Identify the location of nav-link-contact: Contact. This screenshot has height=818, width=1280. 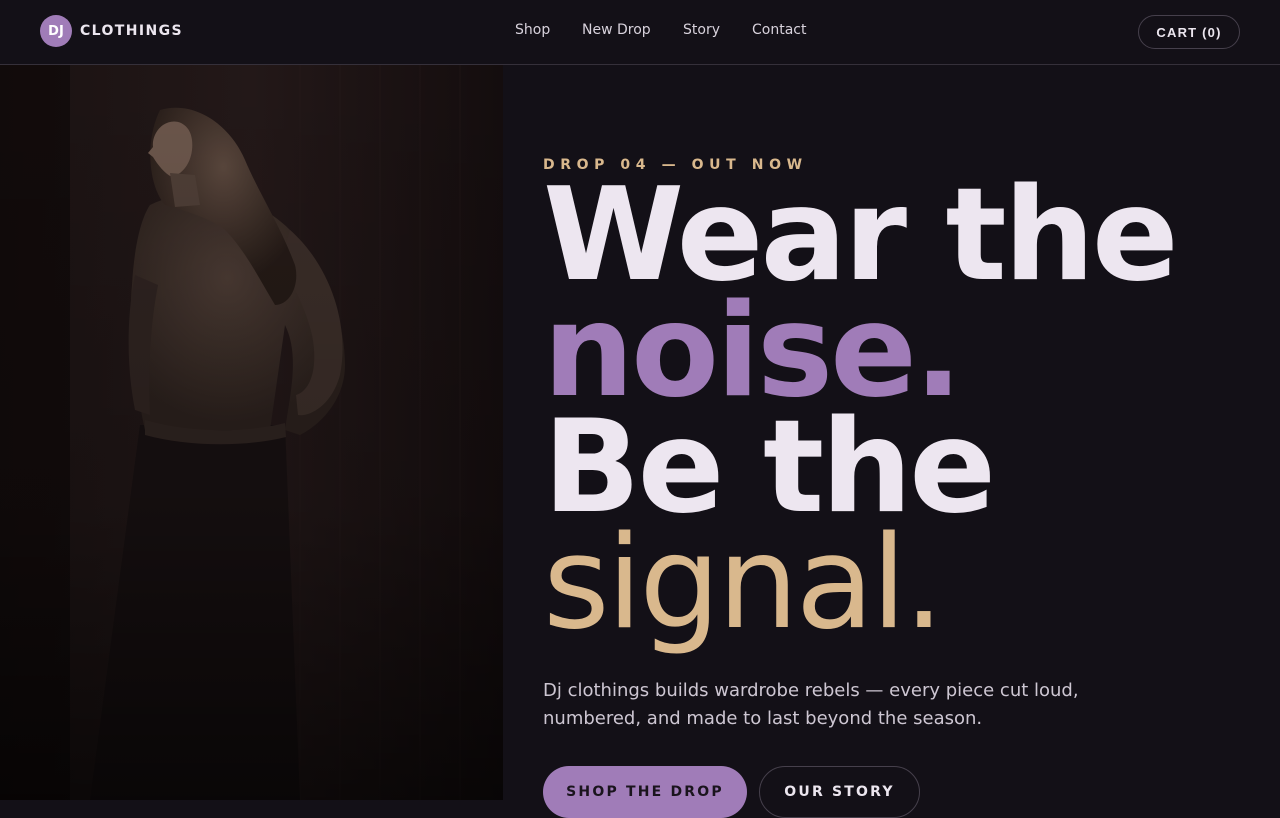
(779, 30).